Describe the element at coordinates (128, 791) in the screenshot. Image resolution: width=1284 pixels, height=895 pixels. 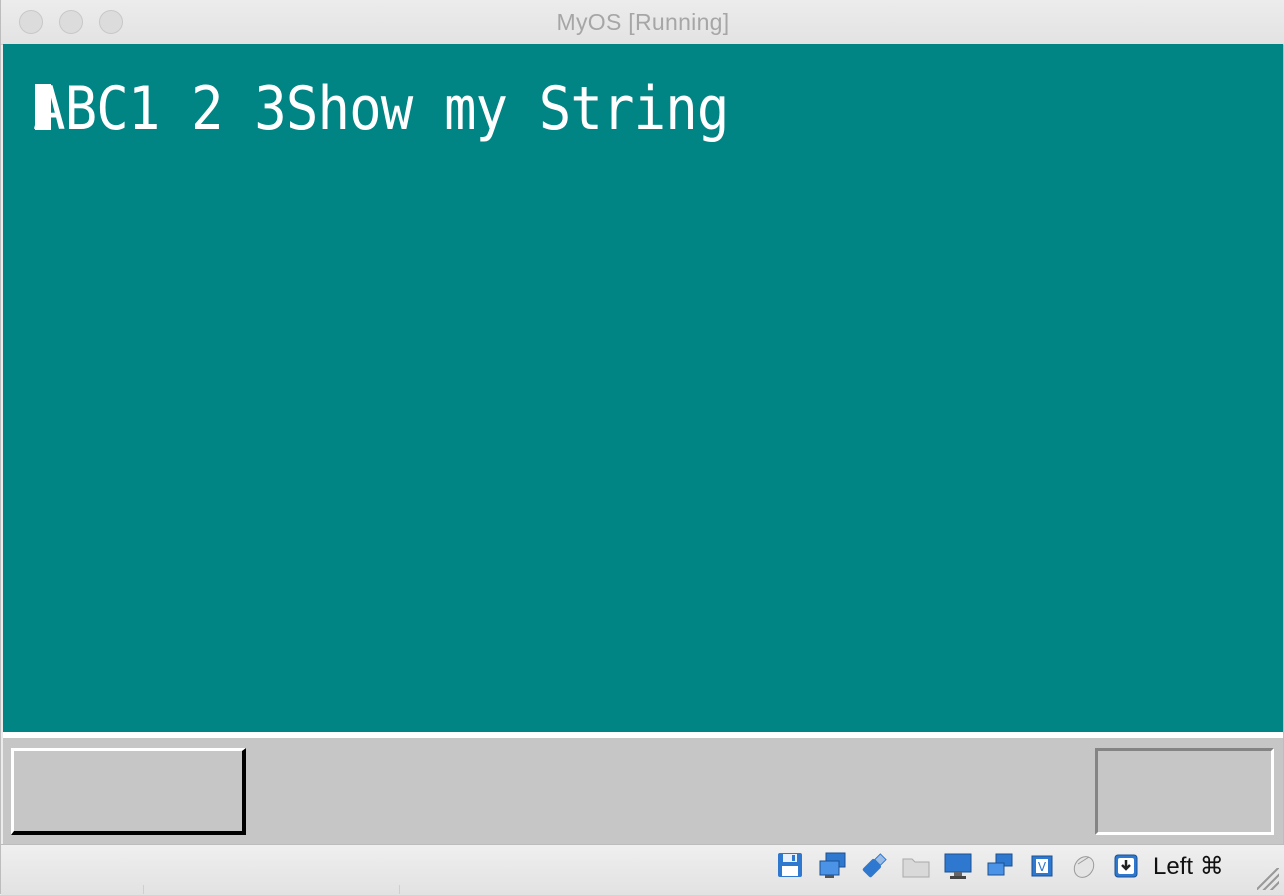
I see `guest-start-button` at that location.